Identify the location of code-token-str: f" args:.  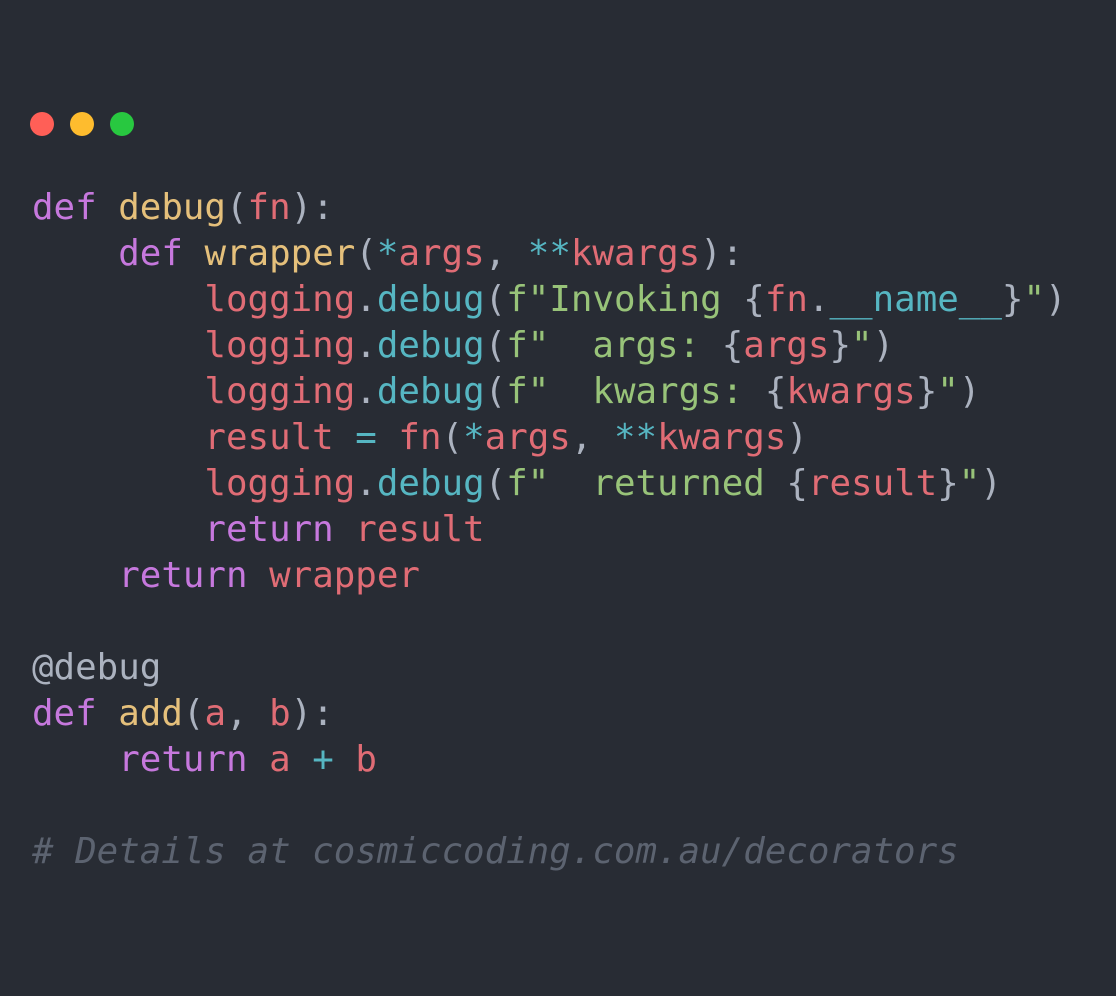
(614, 345).